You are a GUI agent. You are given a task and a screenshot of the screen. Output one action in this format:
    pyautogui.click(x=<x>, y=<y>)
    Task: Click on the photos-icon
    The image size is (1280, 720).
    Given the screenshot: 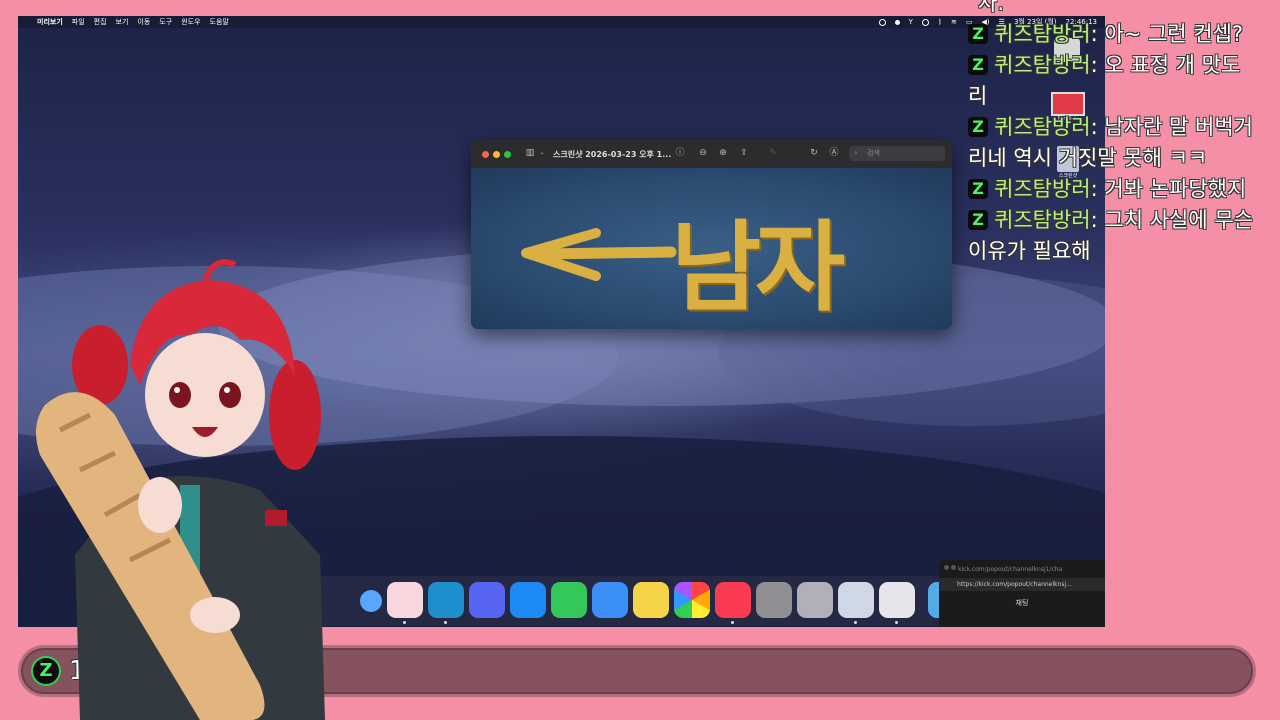 What is the action you would take?
    pyautogui.click(x=692, y=600)
    